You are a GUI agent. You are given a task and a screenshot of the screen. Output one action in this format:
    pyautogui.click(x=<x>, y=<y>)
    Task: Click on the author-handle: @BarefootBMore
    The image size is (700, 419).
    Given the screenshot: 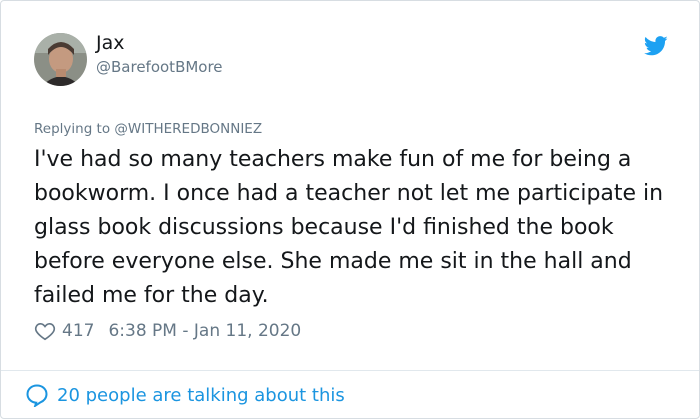 What is the action you would take?
    pyautogui.click(x=159, y=67)
    